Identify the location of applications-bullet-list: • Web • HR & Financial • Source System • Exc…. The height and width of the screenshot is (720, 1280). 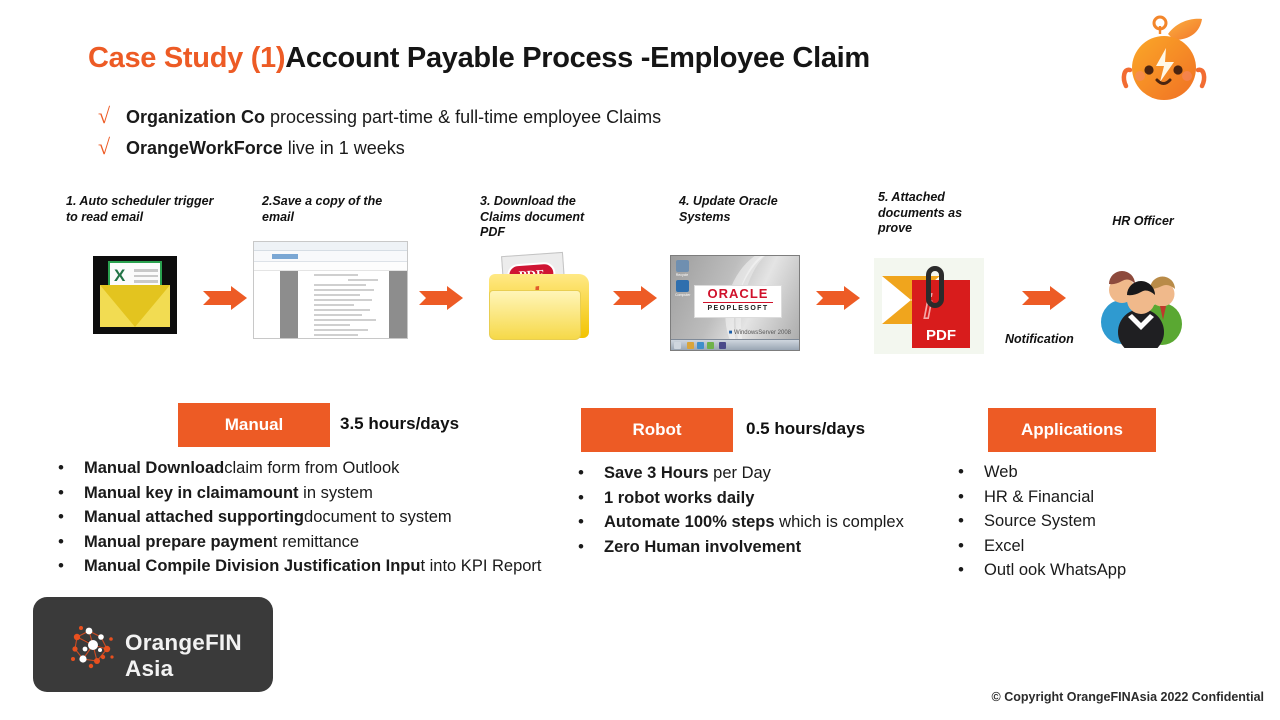
(1088, 521).